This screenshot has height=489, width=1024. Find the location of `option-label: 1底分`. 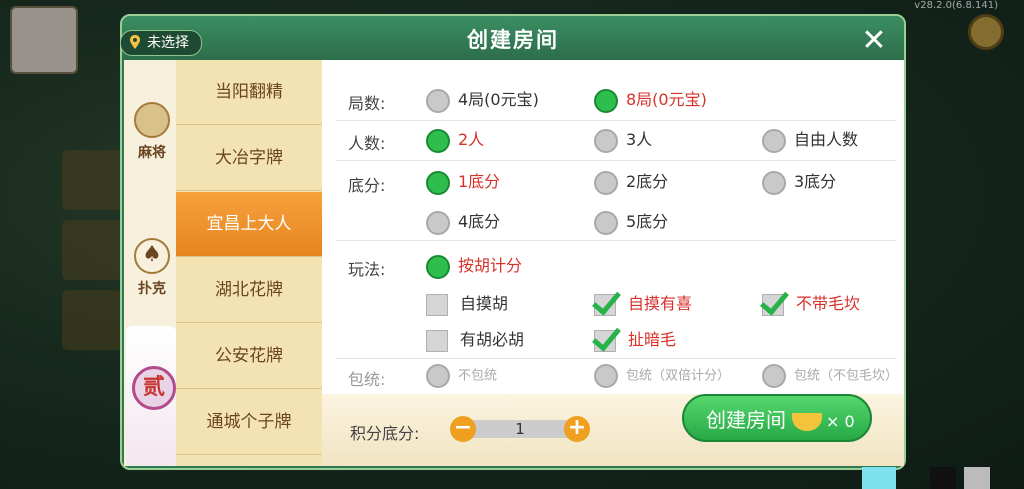

option-label: 1底分 is located at coordinates (479, 181).